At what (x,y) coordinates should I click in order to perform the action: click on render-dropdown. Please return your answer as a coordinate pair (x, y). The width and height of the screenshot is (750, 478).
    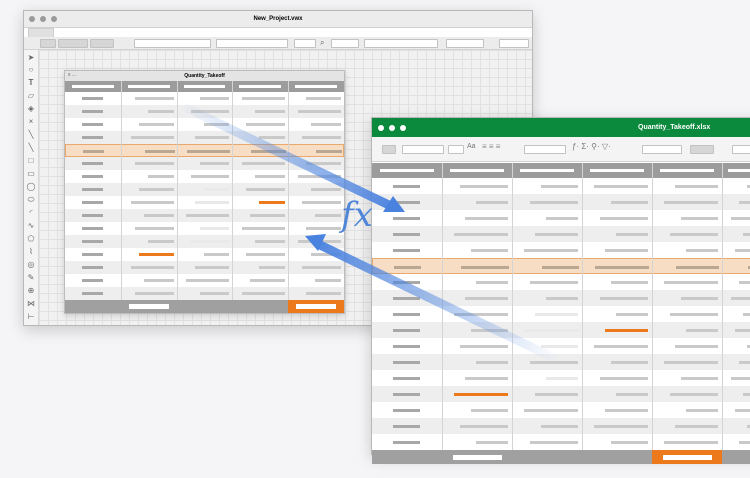
    Looking at the image, I should click on (465, 43).